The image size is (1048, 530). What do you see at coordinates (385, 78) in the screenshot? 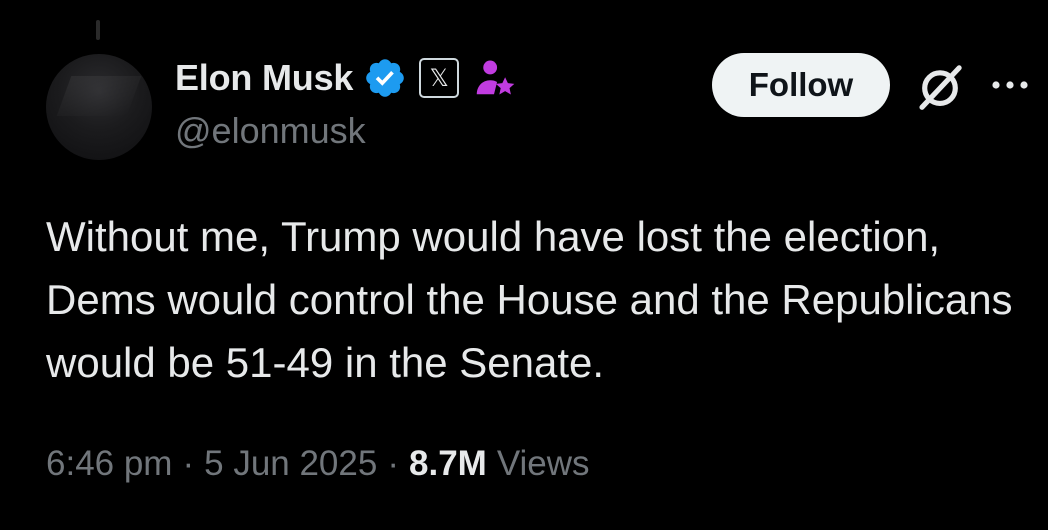
I see `verified-badge-icon` at bounding box center [385, 78].